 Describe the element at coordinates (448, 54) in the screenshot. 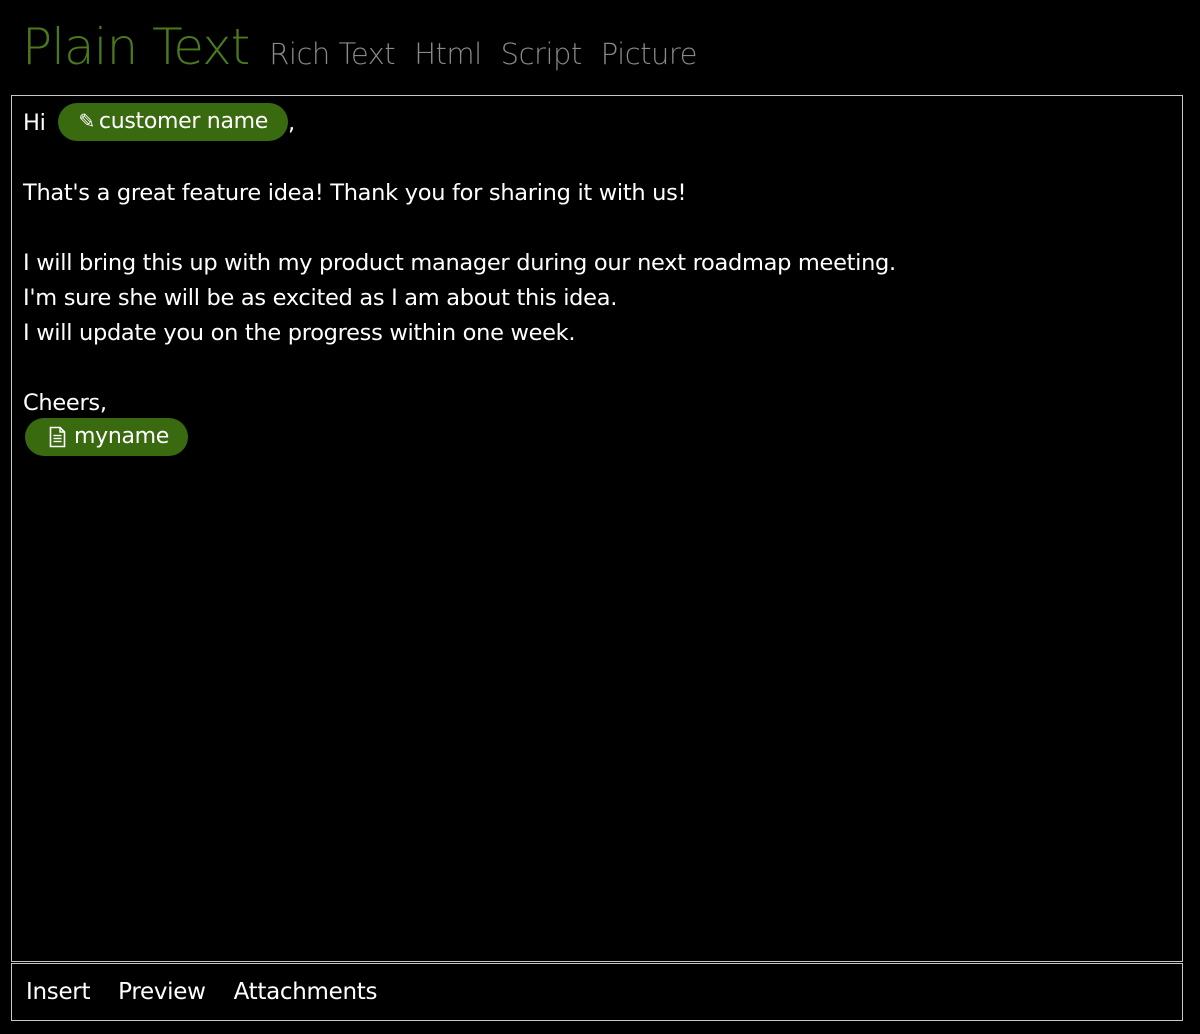

I see `tab-html: Html` at that location.